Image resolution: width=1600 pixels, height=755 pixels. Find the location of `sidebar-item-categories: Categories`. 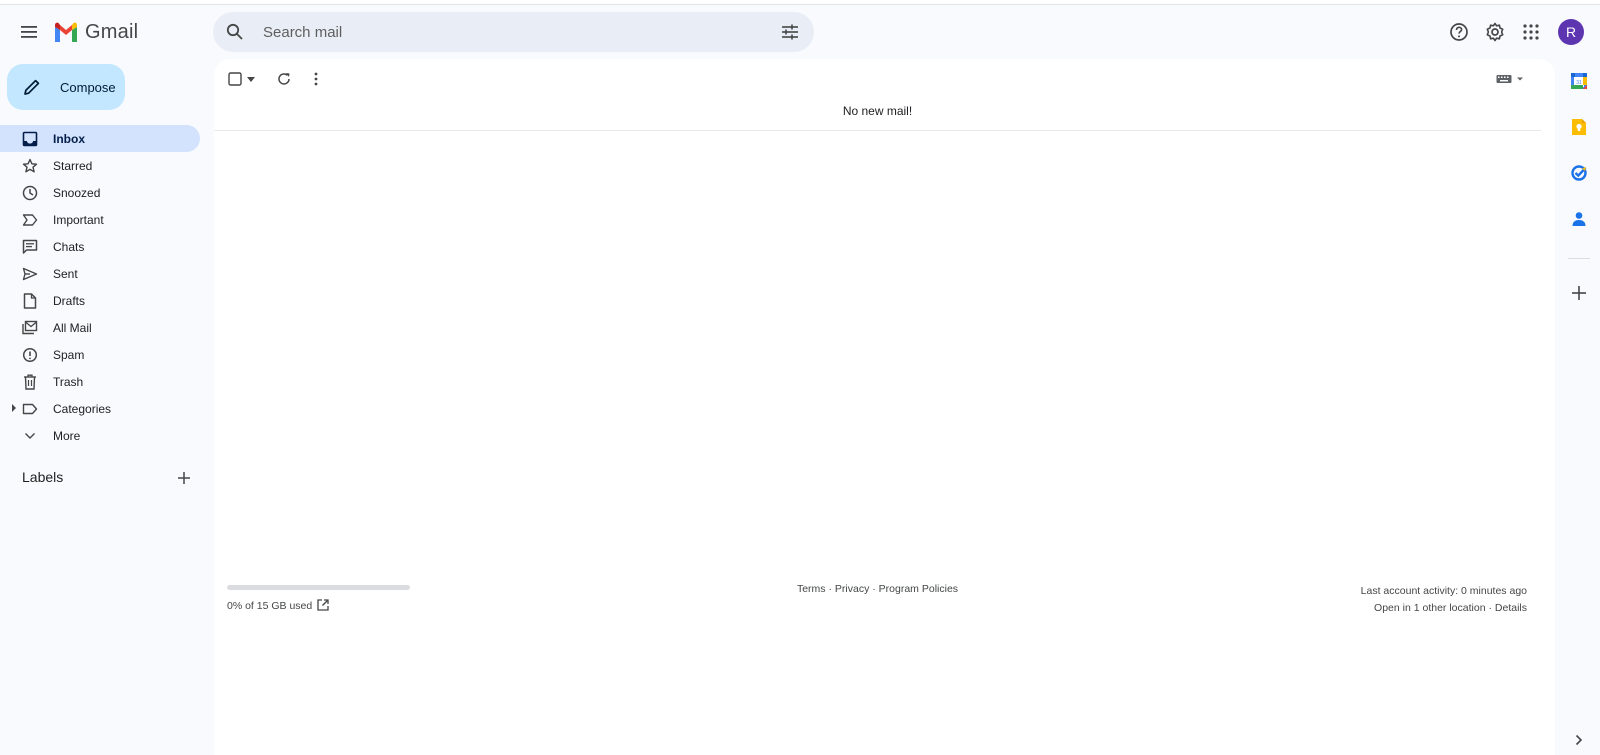

sidebar-item-categories: Categories is located at coordinates (100, 408).